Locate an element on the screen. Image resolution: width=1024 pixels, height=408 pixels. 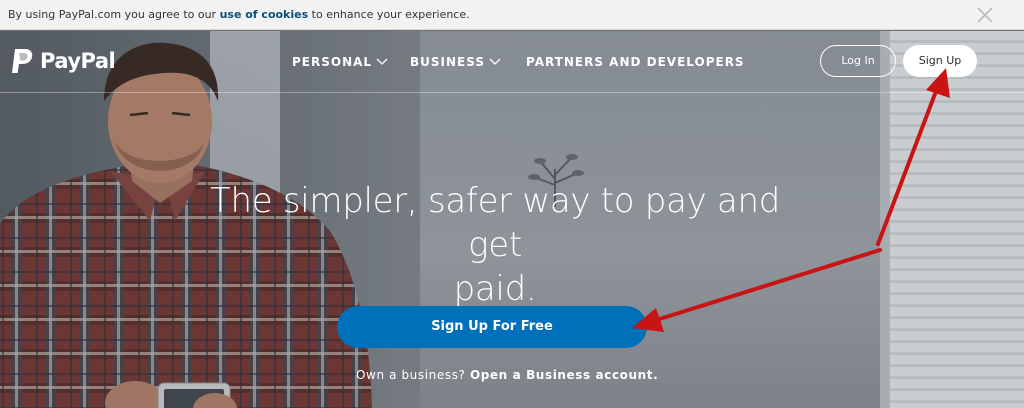
nav-partners-label: PARTNERS AND DEVELOPERS is located at coordinates (635, 62).